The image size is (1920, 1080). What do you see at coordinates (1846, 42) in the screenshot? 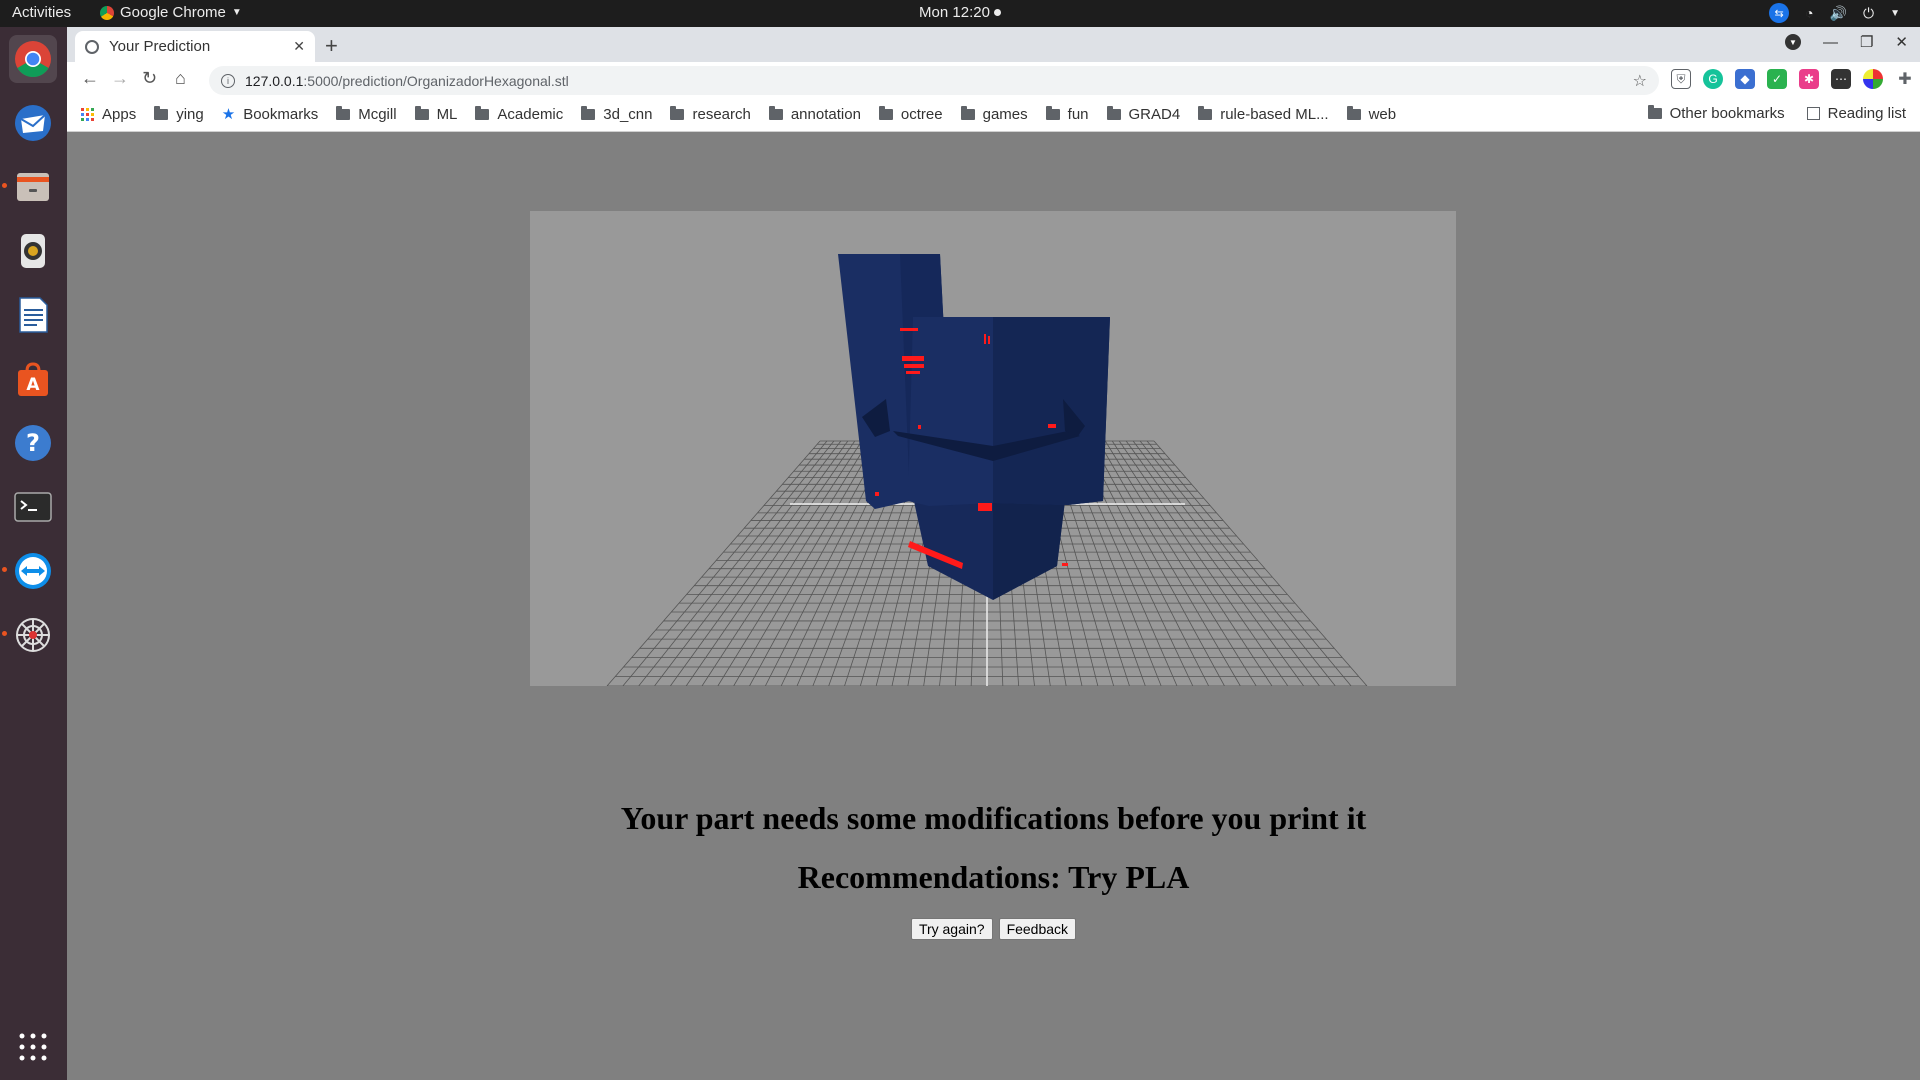
I see `window-controls: ▼ — ❐ ✕` at bounding box center [1846, 42].